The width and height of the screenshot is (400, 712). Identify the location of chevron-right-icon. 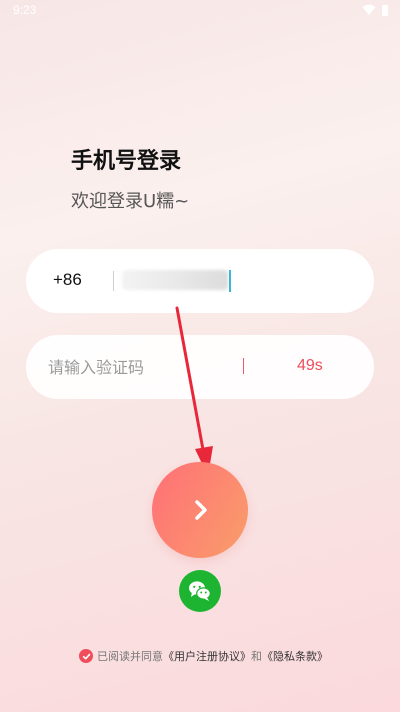
(201, 510).